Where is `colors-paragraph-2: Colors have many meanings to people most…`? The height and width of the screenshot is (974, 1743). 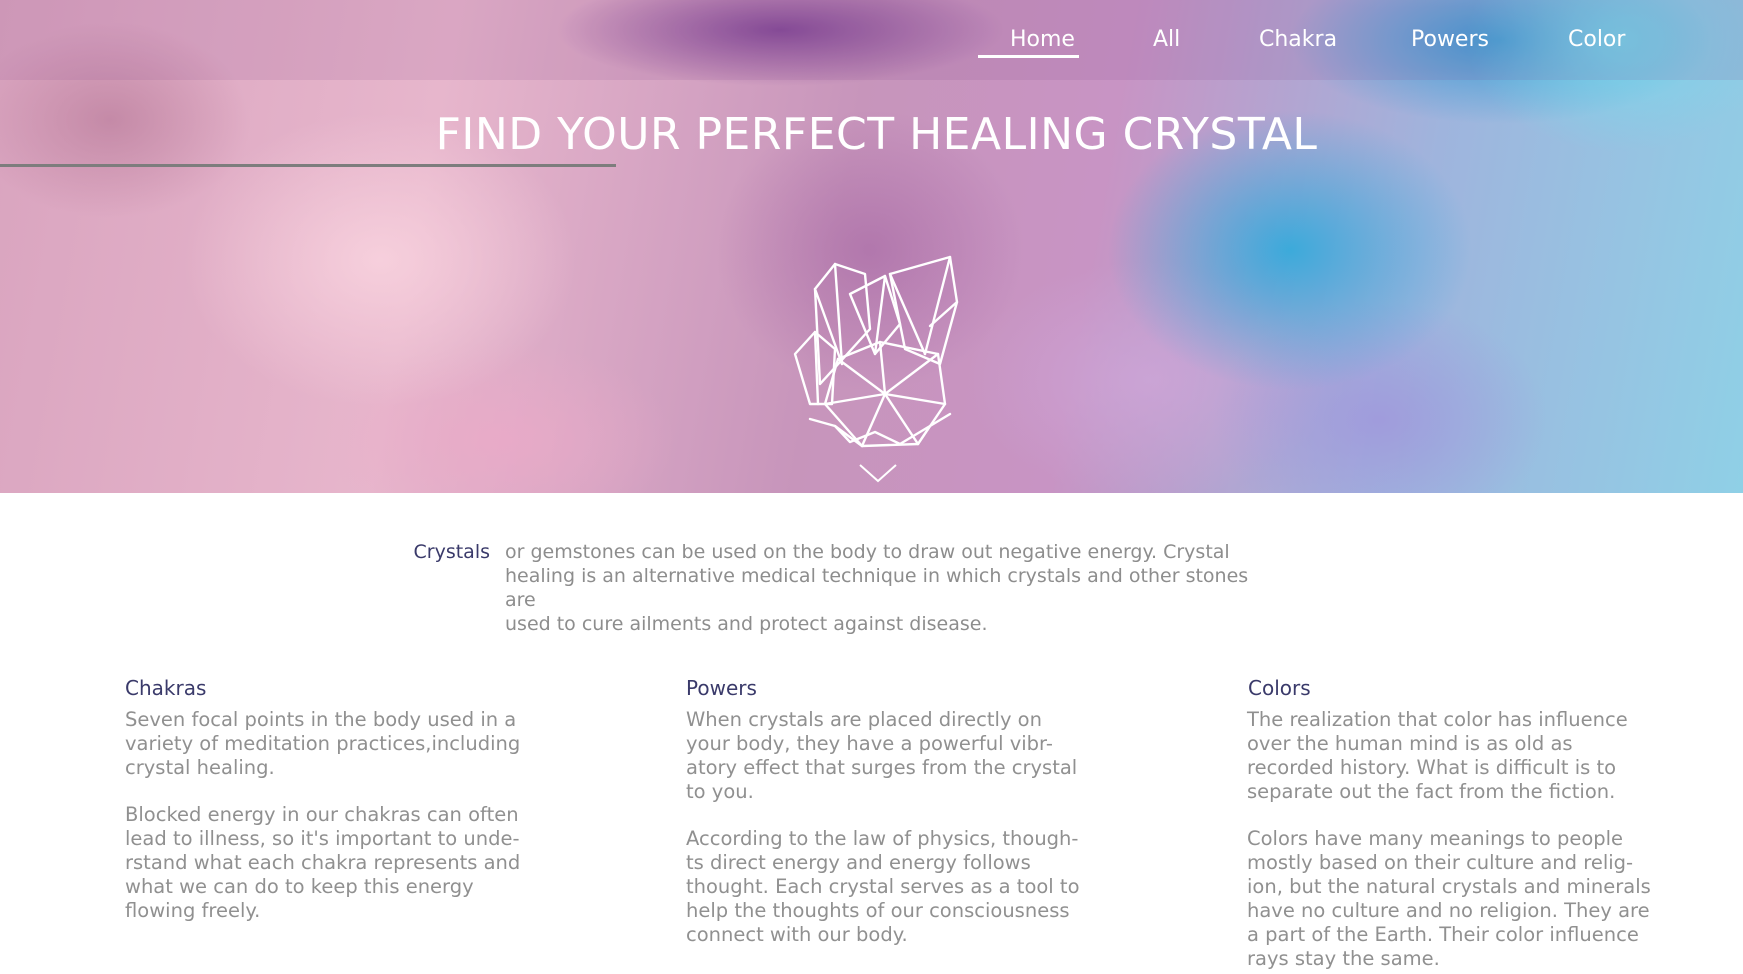 colors-paragraph-2: Colors have many meanings to people most… is located at coordinates (1449, 899).